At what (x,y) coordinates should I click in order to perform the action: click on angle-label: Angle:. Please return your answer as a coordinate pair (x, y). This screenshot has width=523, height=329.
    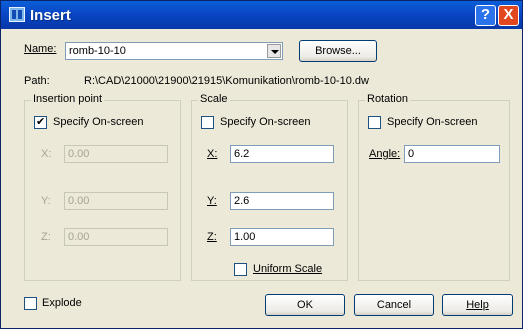
    Looking at the image, I should click on (385, 154).